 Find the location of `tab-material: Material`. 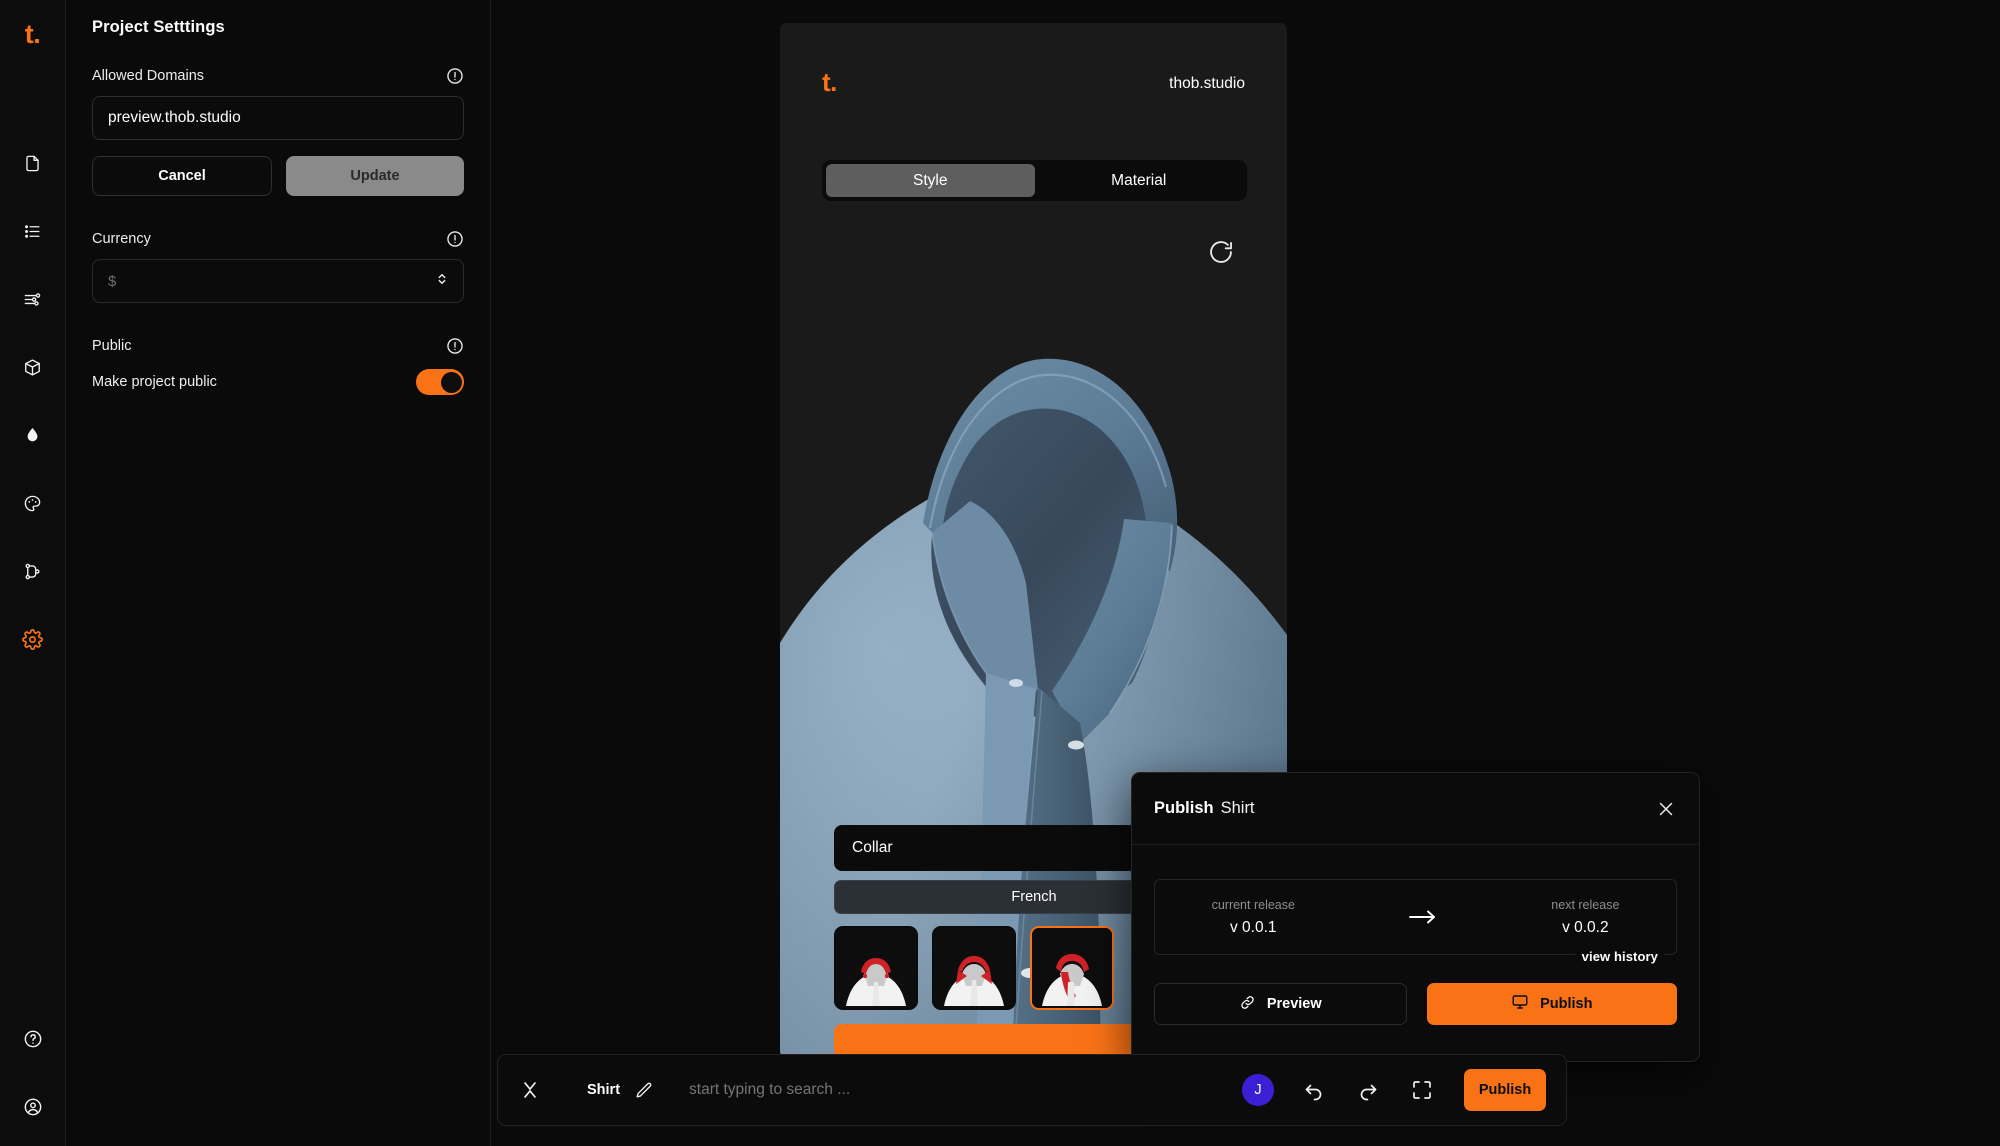

tab-material: Material is located at coordinates (1139, 180).